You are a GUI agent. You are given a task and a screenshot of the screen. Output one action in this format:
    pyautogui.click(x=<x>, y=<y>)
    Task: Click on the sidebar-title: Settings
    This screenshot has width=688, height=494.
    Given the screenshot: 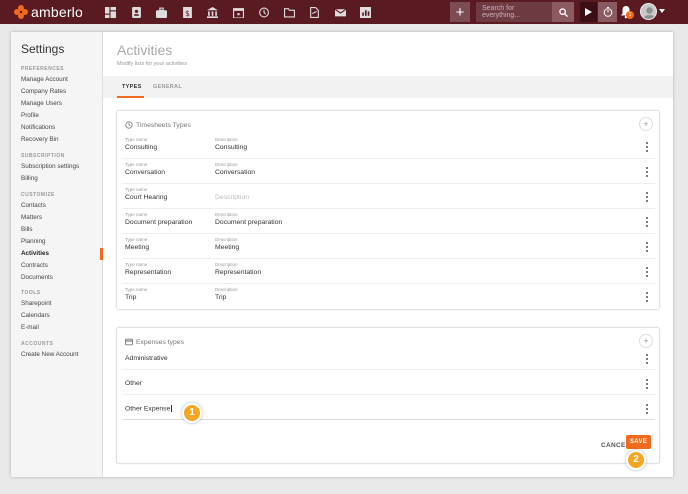 What is the action you would take?
    pyautogui.click(x=43, y=49)
    